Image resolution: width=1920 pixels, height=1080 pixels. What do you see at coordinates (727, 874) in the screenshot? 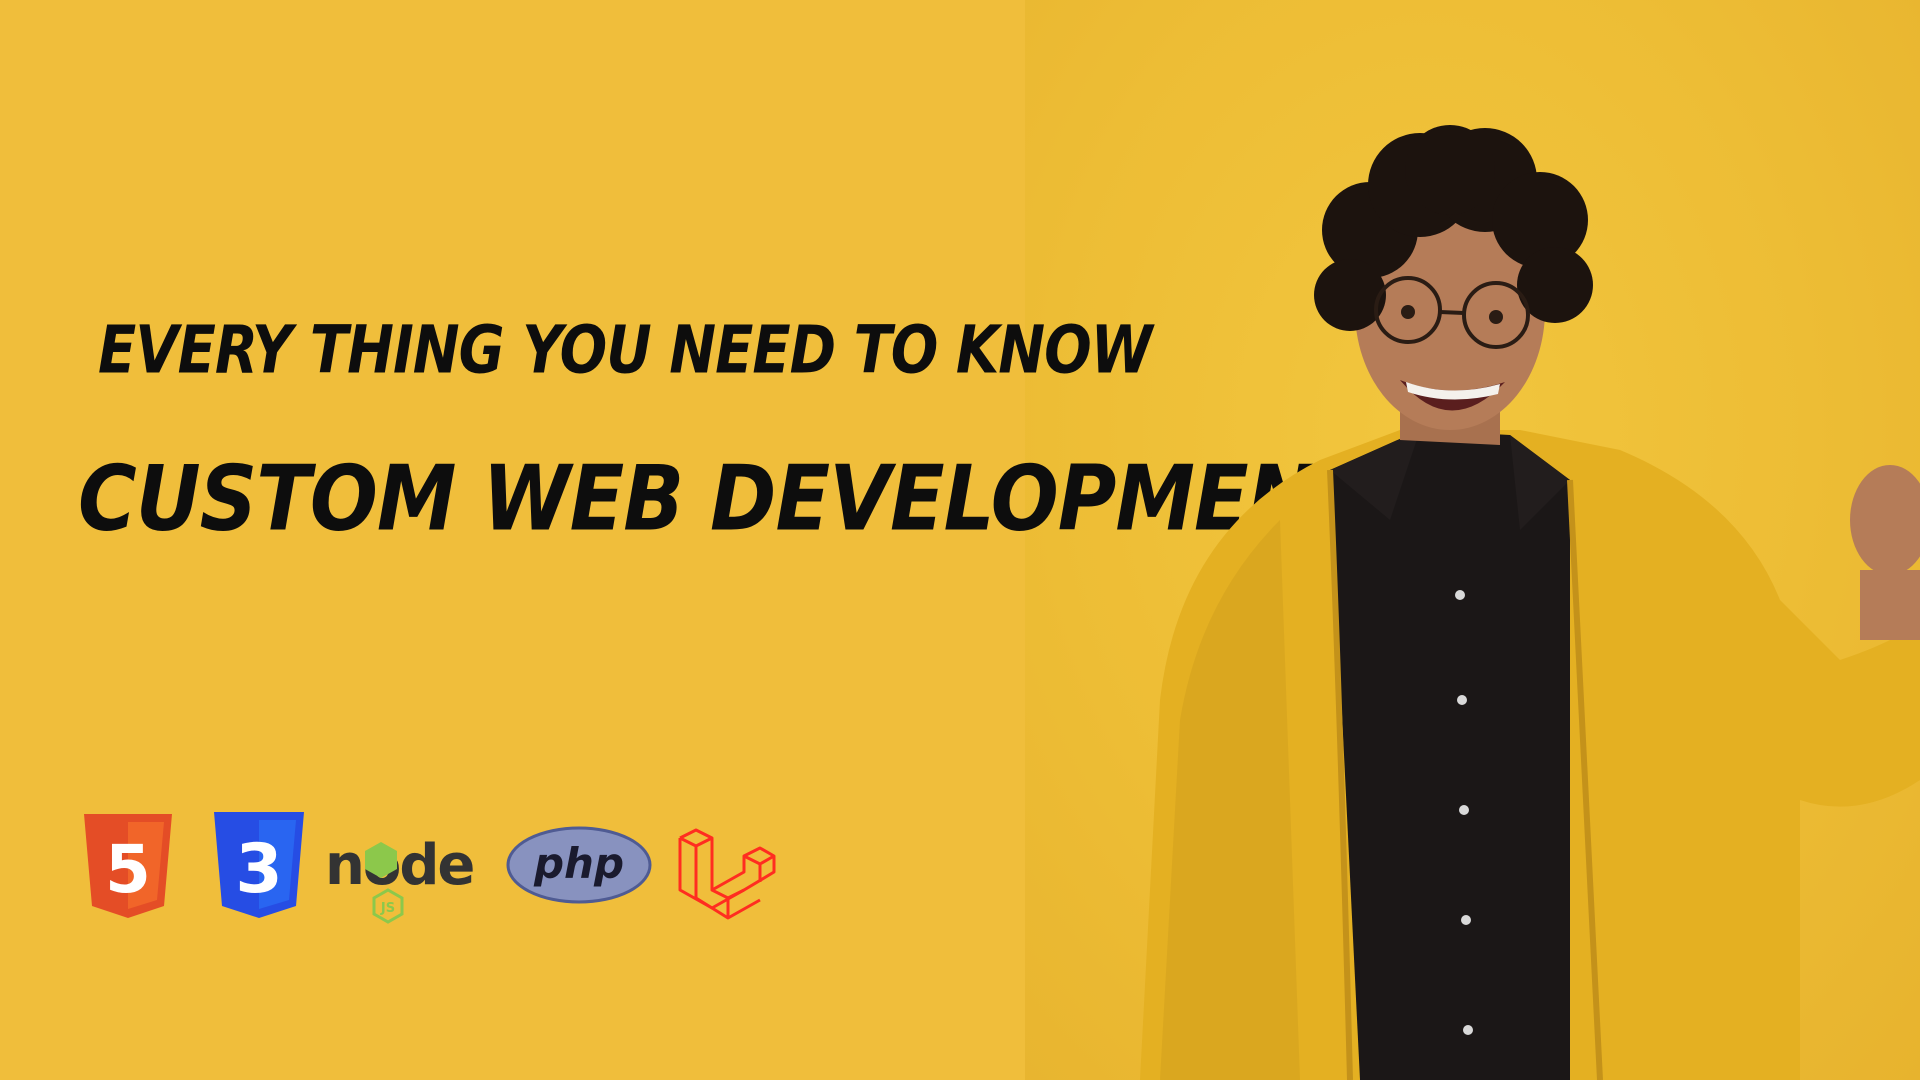
I see `laravel-logo` at bounding box center [727, 874].